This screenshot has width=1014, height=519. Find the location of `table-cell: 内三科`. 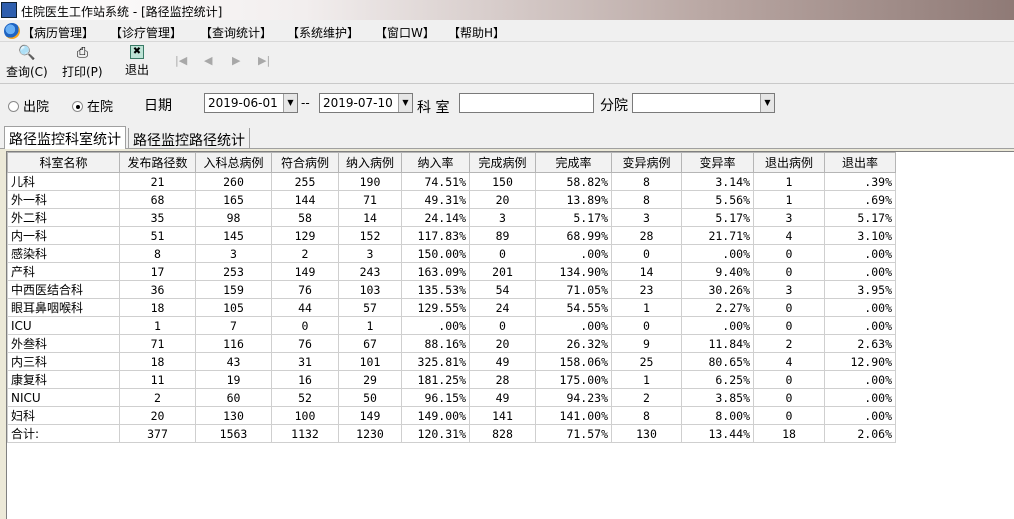

table-cell: 内三科 is located at coordinates (63, 361).